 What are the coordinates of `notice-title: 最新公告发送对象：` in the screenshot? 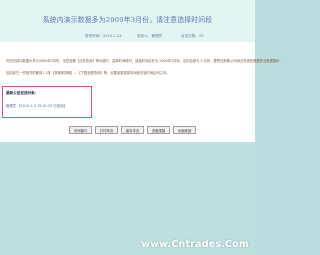 It's located at (22, 93).